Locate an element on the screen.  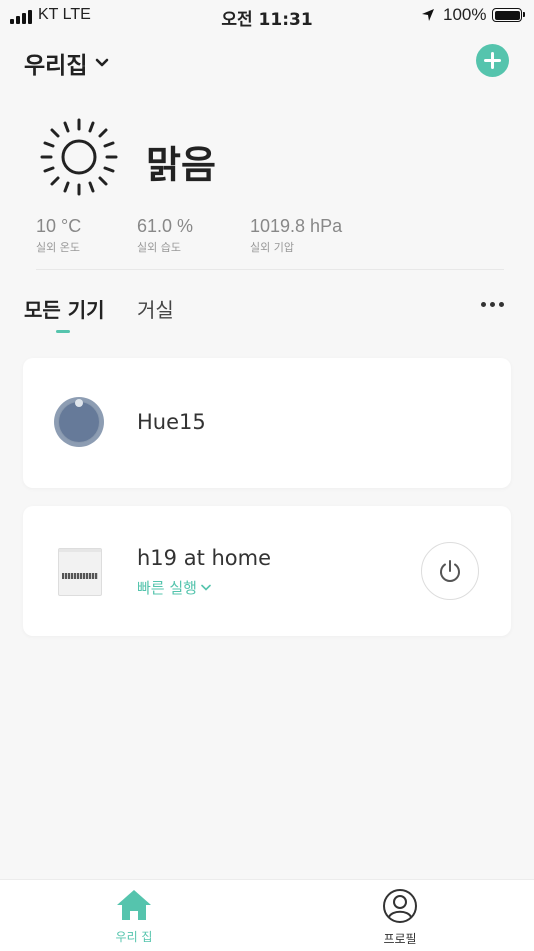
device-card-h19: h19 at home 빠른 실행 is located at coordinates (267, 571).